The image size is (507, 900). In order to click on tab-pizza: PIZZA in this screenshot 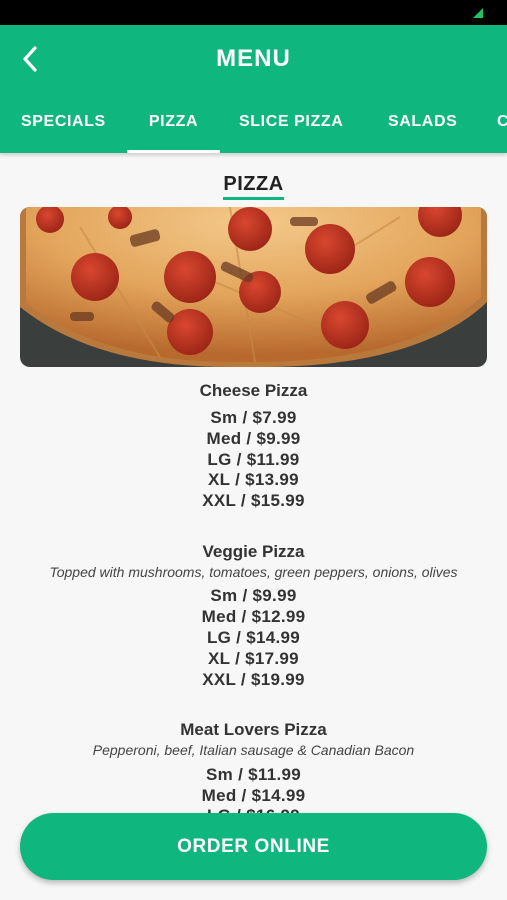, I will do `click(173, 131)`.